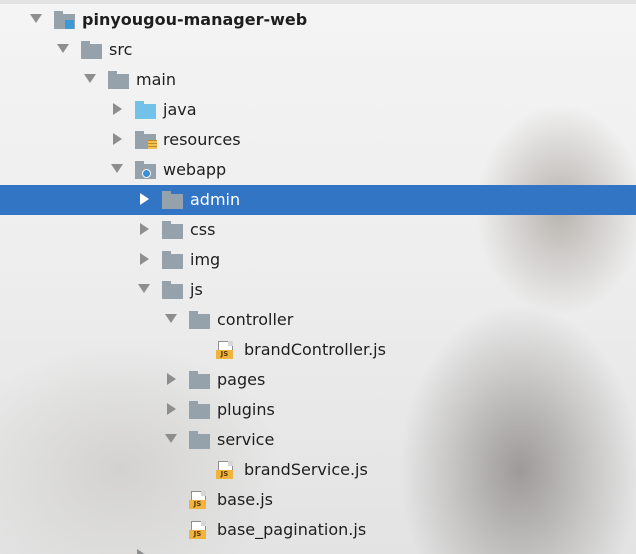  I want to click on tree-item-pages: pages, so click(318, 380).